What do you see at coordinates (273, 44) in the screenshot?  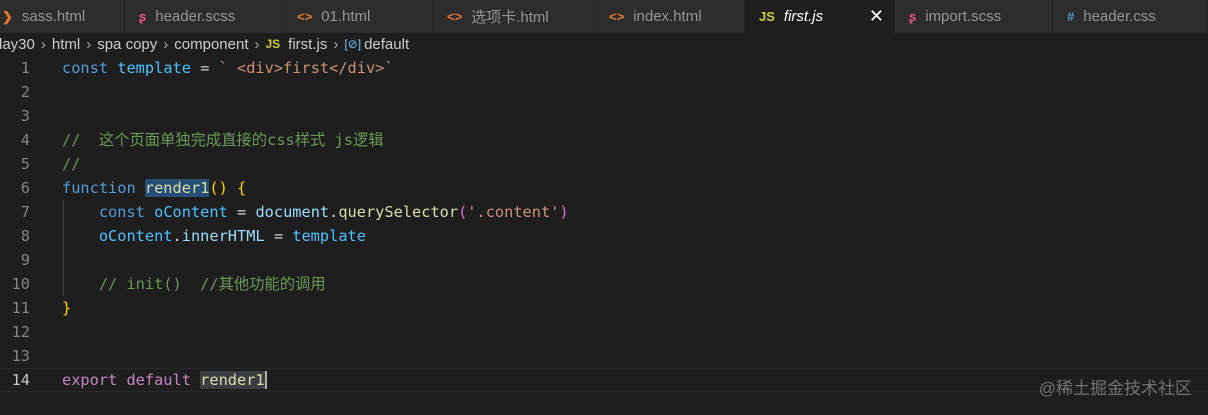 I see `js-file-icon: JS` at bounding box center [273, 44].